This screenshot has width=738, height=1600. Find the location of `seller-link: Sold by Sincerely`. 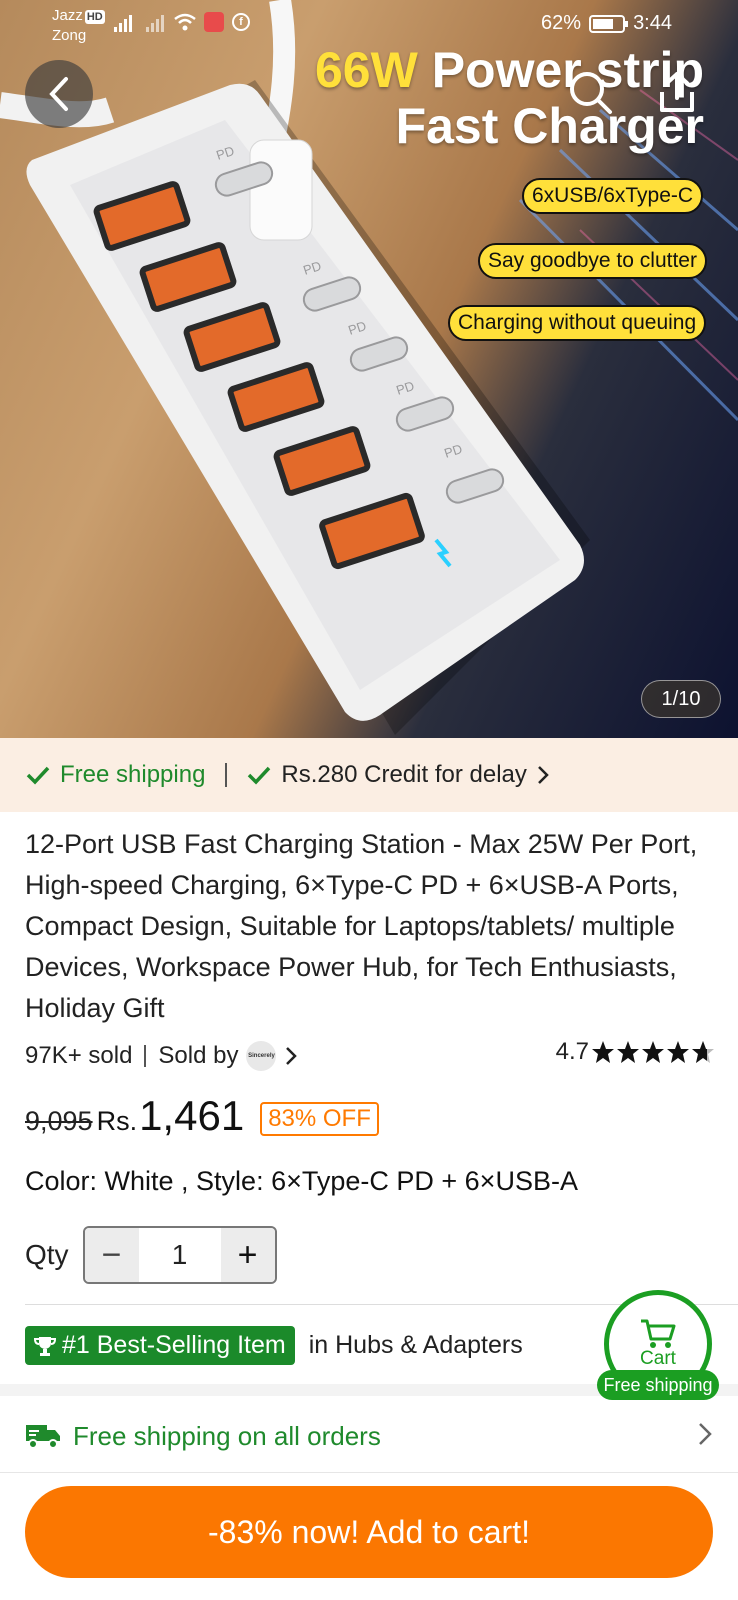

seller-link: Sold by Sincerely is located at coordinates (228, 1056).